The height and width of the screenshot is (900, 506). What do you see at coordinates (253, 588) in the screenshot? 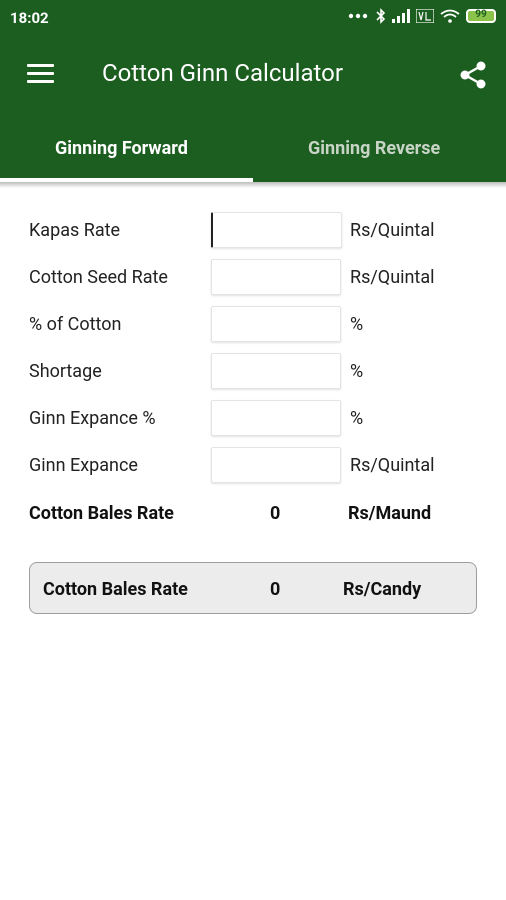
I see `result-candy-box: Cotton Bales Rate 0 Rs/Candy` at bounding box center [253, 588].